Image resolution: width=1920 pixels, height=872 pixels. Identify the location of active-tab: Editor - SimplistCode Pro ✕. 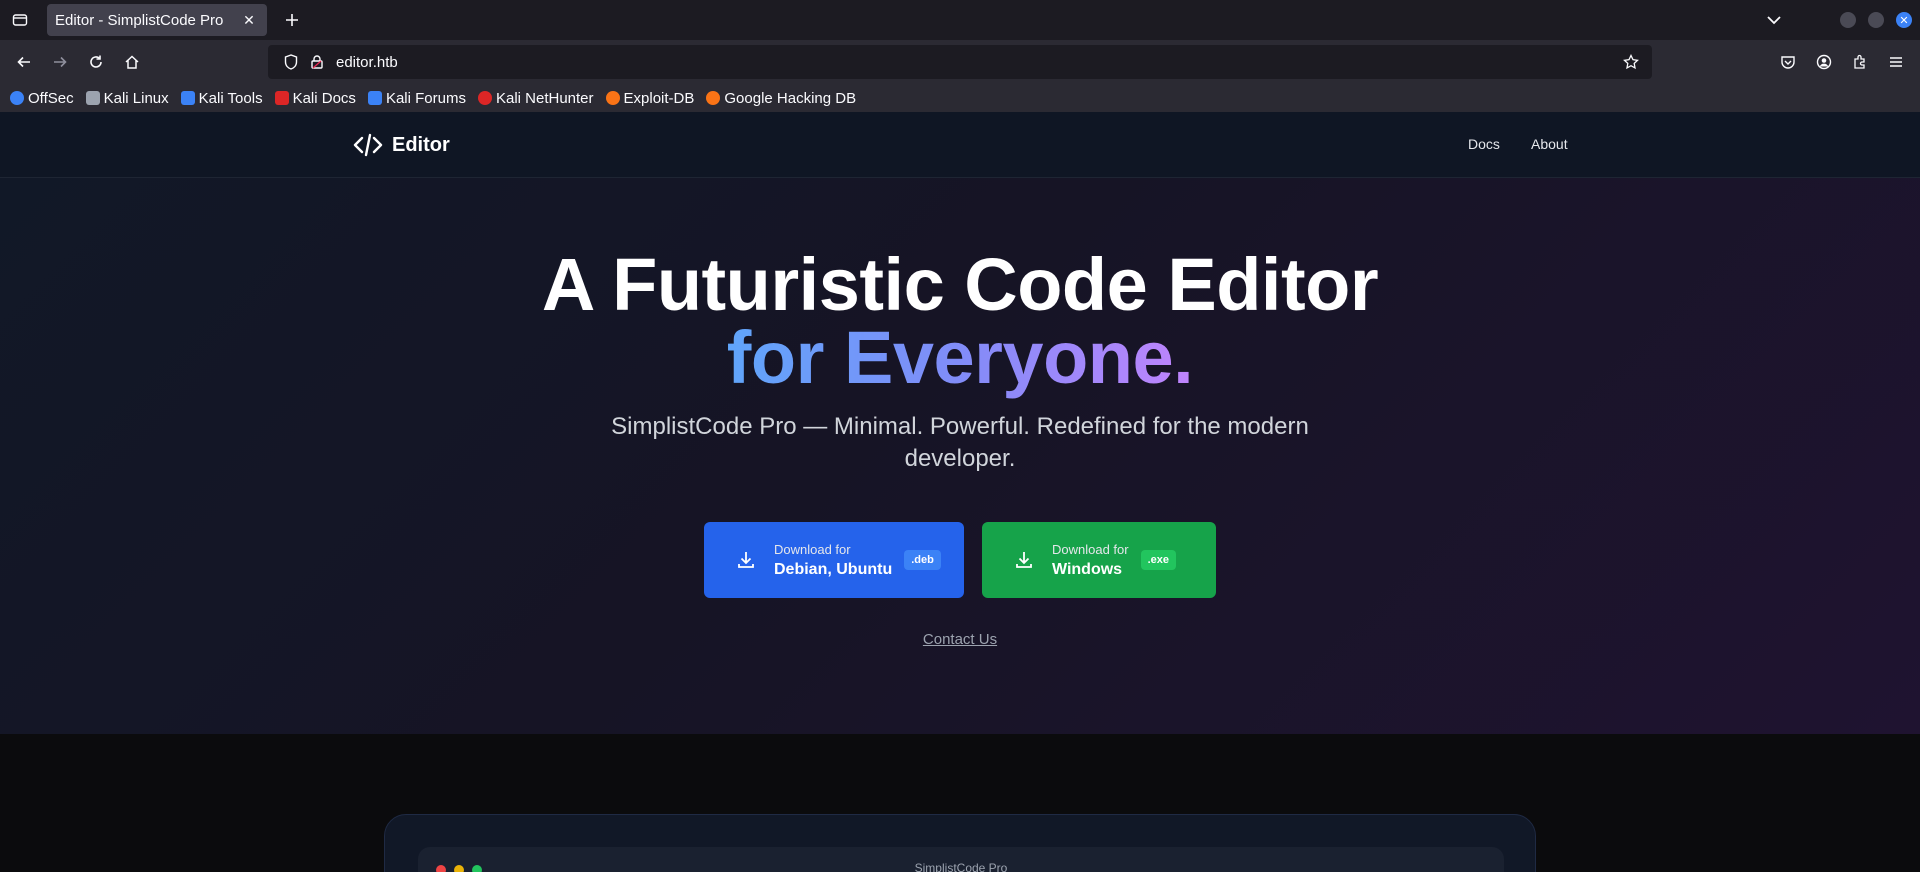
(157, 20).